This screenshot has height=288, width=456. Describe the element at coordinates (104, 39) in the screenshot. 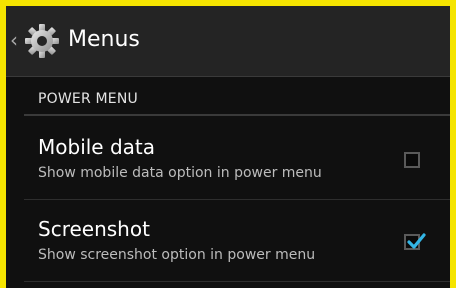

I see `page-title: Menus` at that location.